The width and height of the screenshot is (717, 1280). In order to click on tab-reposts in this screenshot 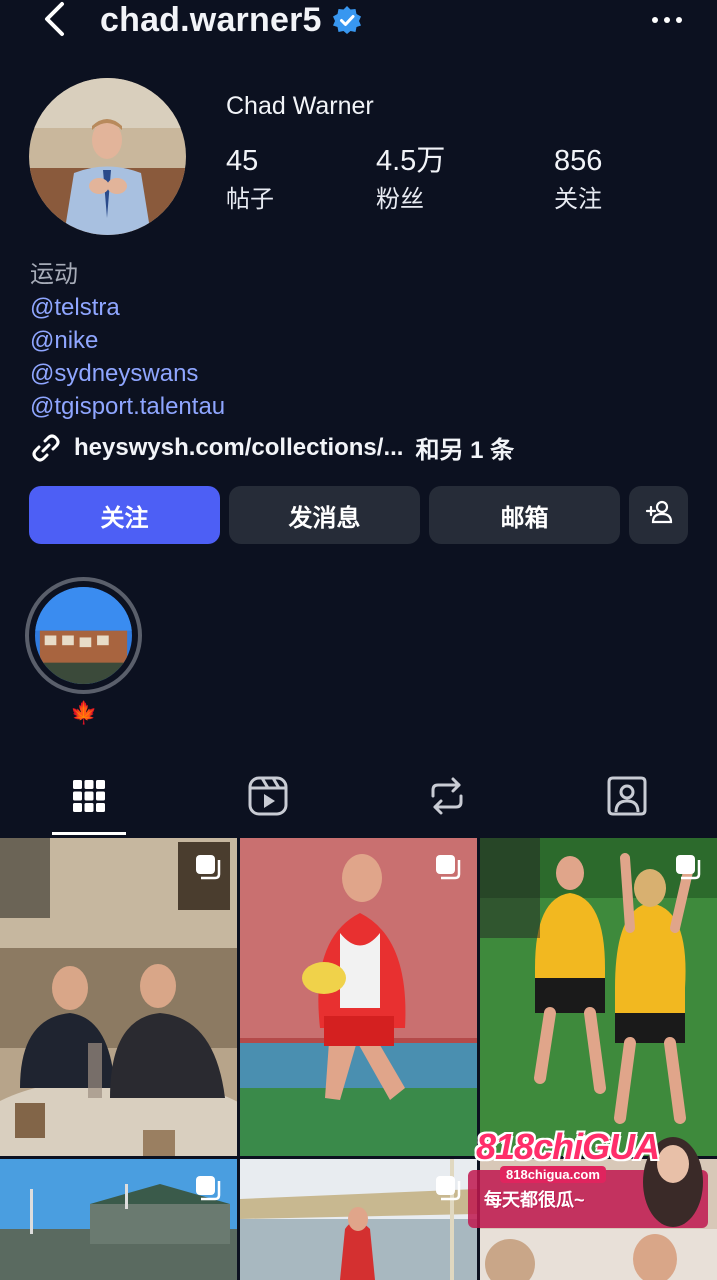, I will do `click(447, 796)`.